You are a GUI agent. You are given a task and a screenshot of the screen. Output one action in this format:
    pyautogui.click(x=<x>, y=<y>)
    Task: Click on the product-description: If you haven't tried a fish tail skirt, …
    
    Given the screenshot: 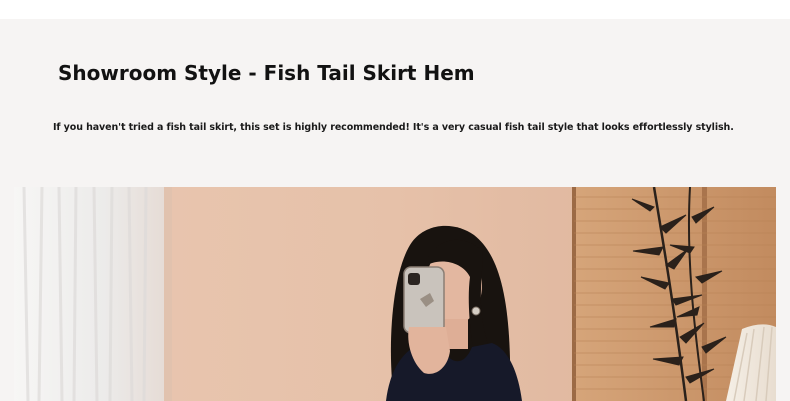 What is the action you would take?
    pyautogui.click(x=393, y=127)
    